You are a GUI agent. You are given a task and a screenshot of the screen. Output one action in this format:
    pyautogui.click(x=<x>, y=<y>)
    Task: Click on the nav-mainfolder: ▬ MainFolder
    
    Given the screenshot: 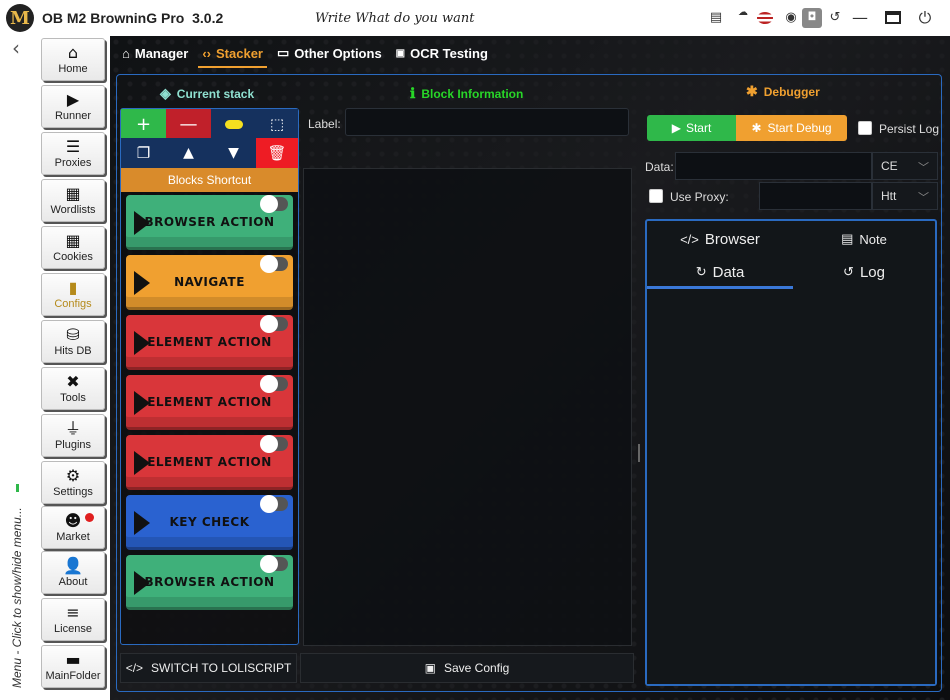 What is the action you would take?
    pyautogui.click(x=73, y=666)
    